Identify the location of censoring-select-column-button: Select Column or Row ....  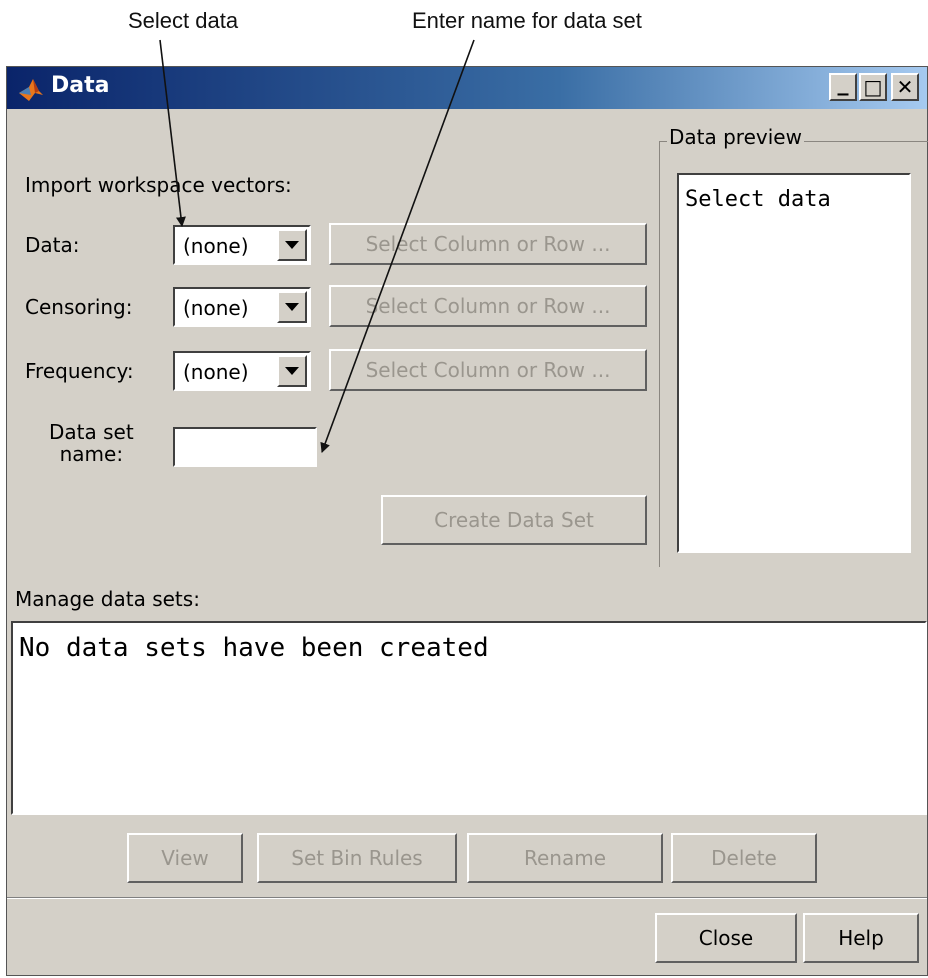
(488, 306).